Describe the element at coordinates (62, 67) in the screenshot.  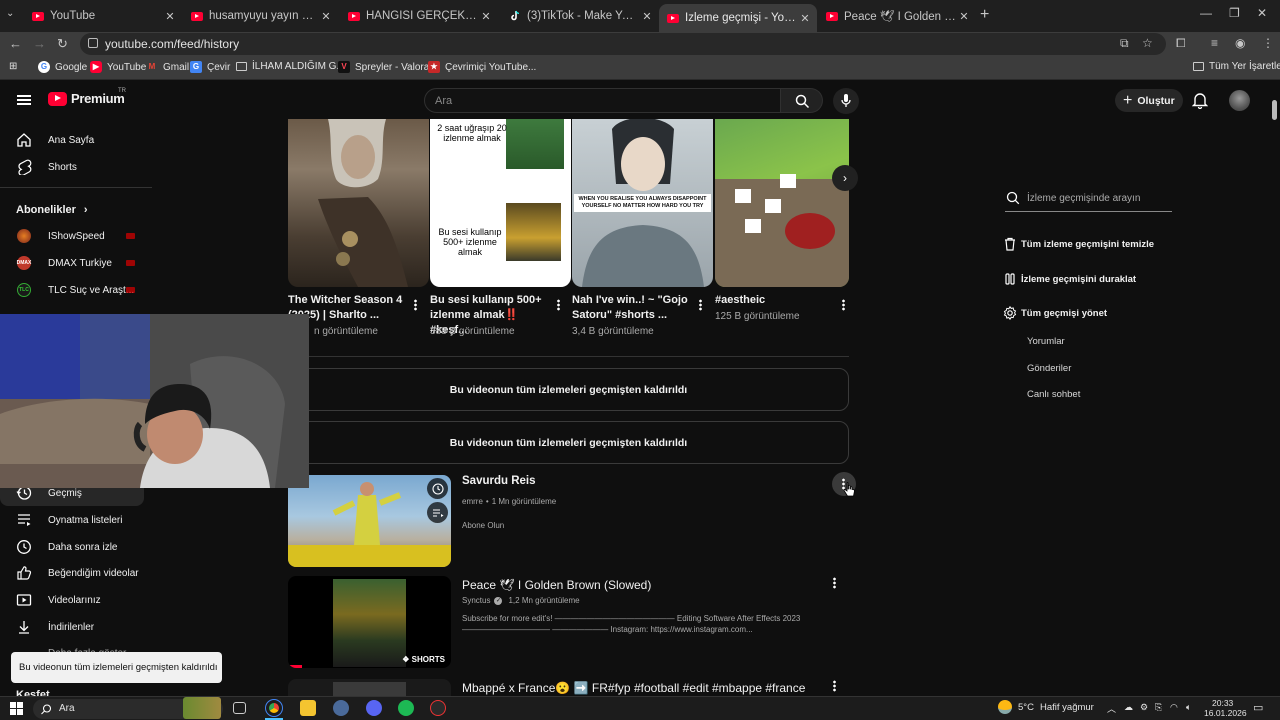
I see `bookmark-google: G Google` at that location.